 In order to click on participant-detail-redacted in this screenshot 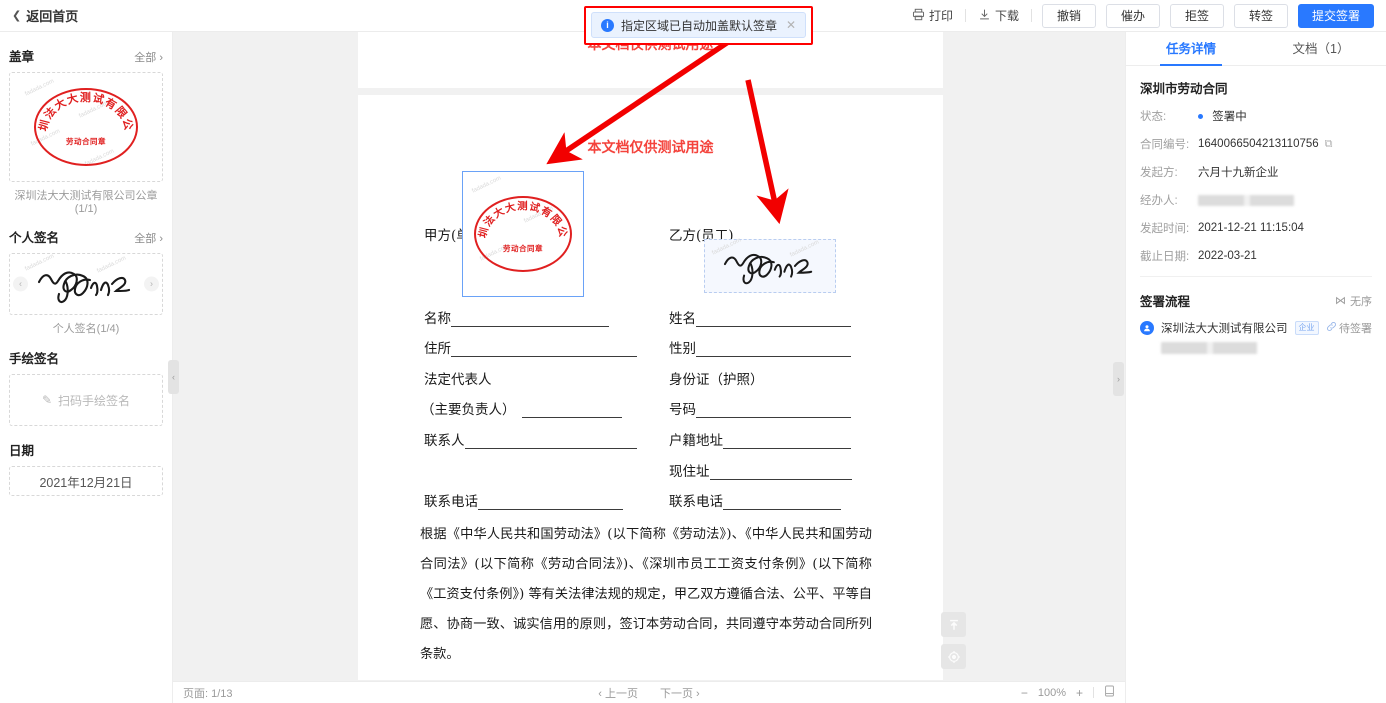, I will do `click(1256, 346)`.